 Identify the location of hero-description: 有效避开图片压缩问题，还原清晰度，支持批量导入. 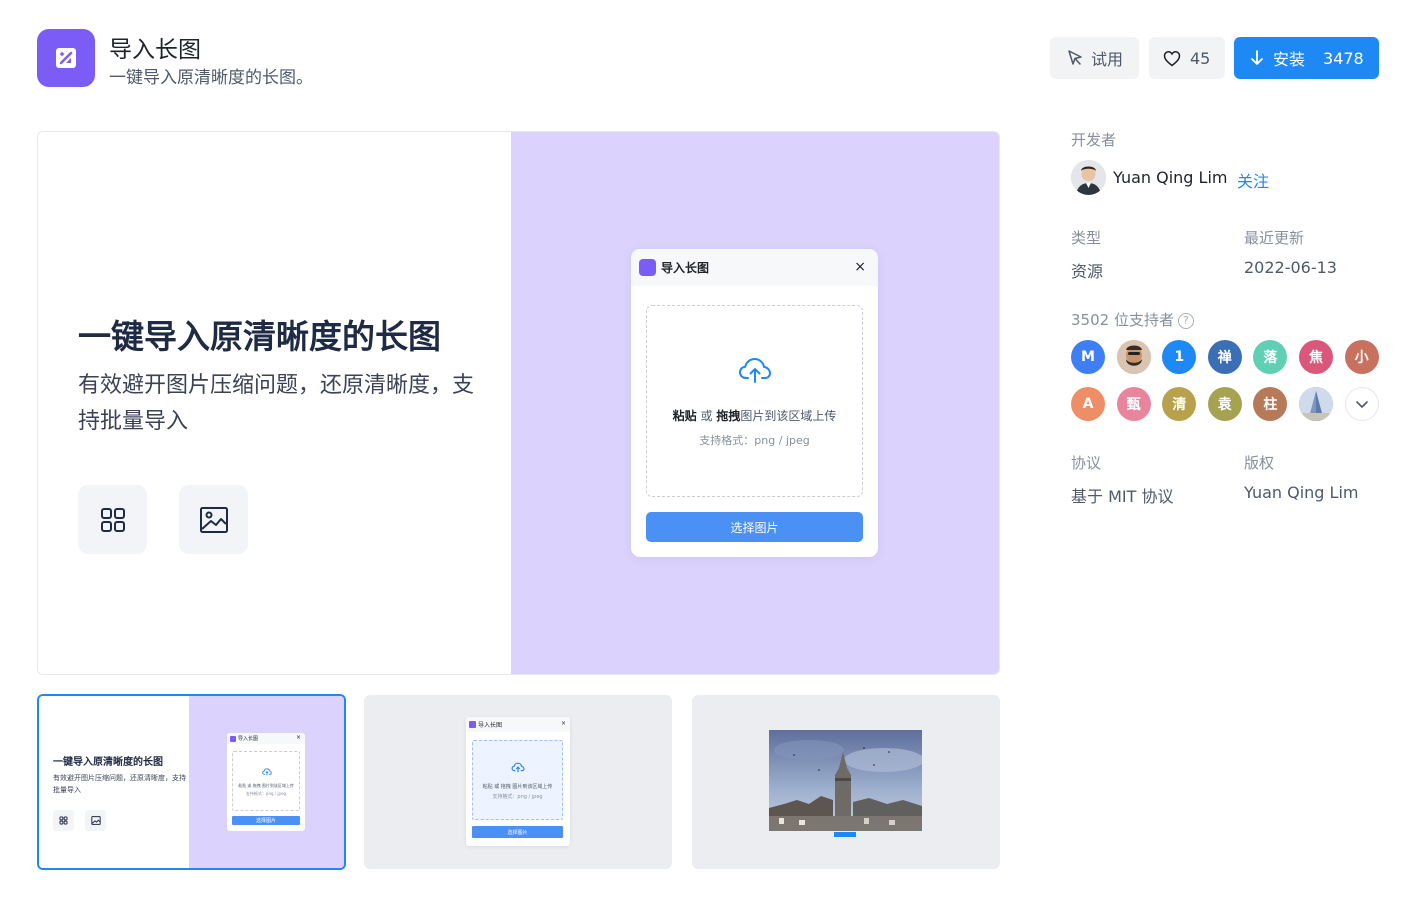
(276, 403).